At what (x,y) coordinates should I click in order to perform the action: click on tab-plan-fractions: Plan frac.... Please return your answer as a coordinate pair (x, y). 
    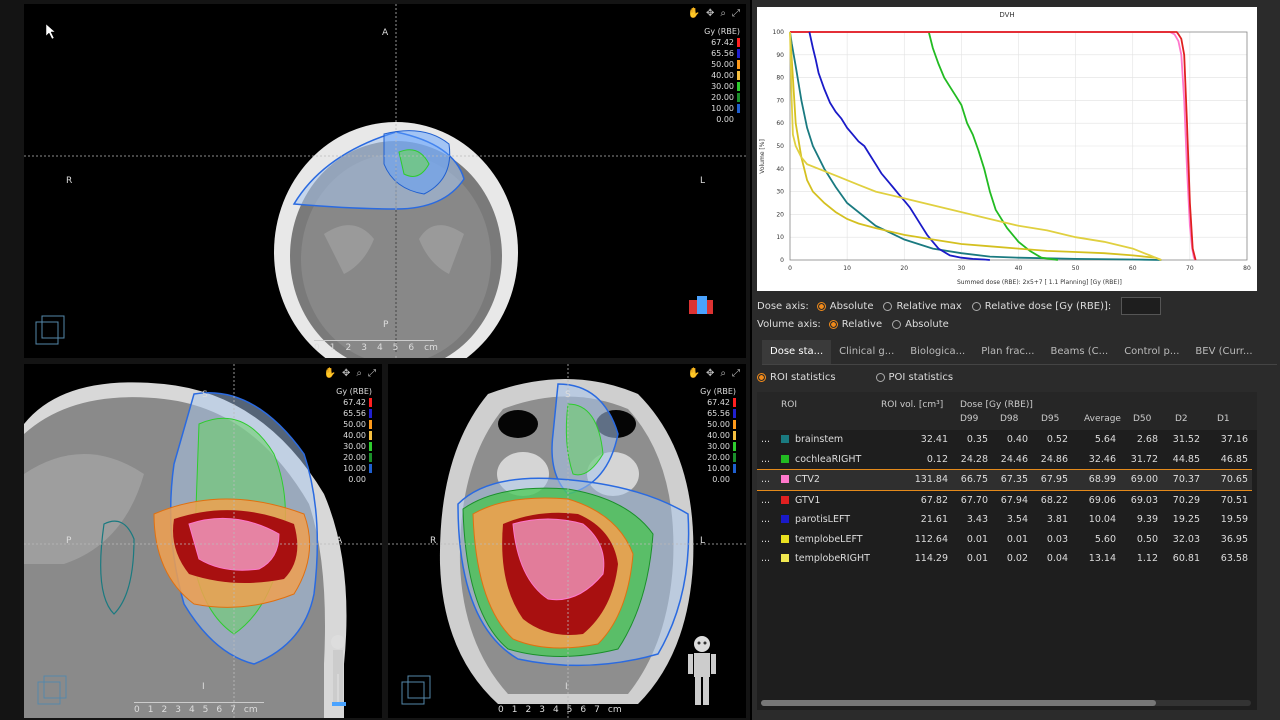
    Looking at the image, I should click on (1007, 352).